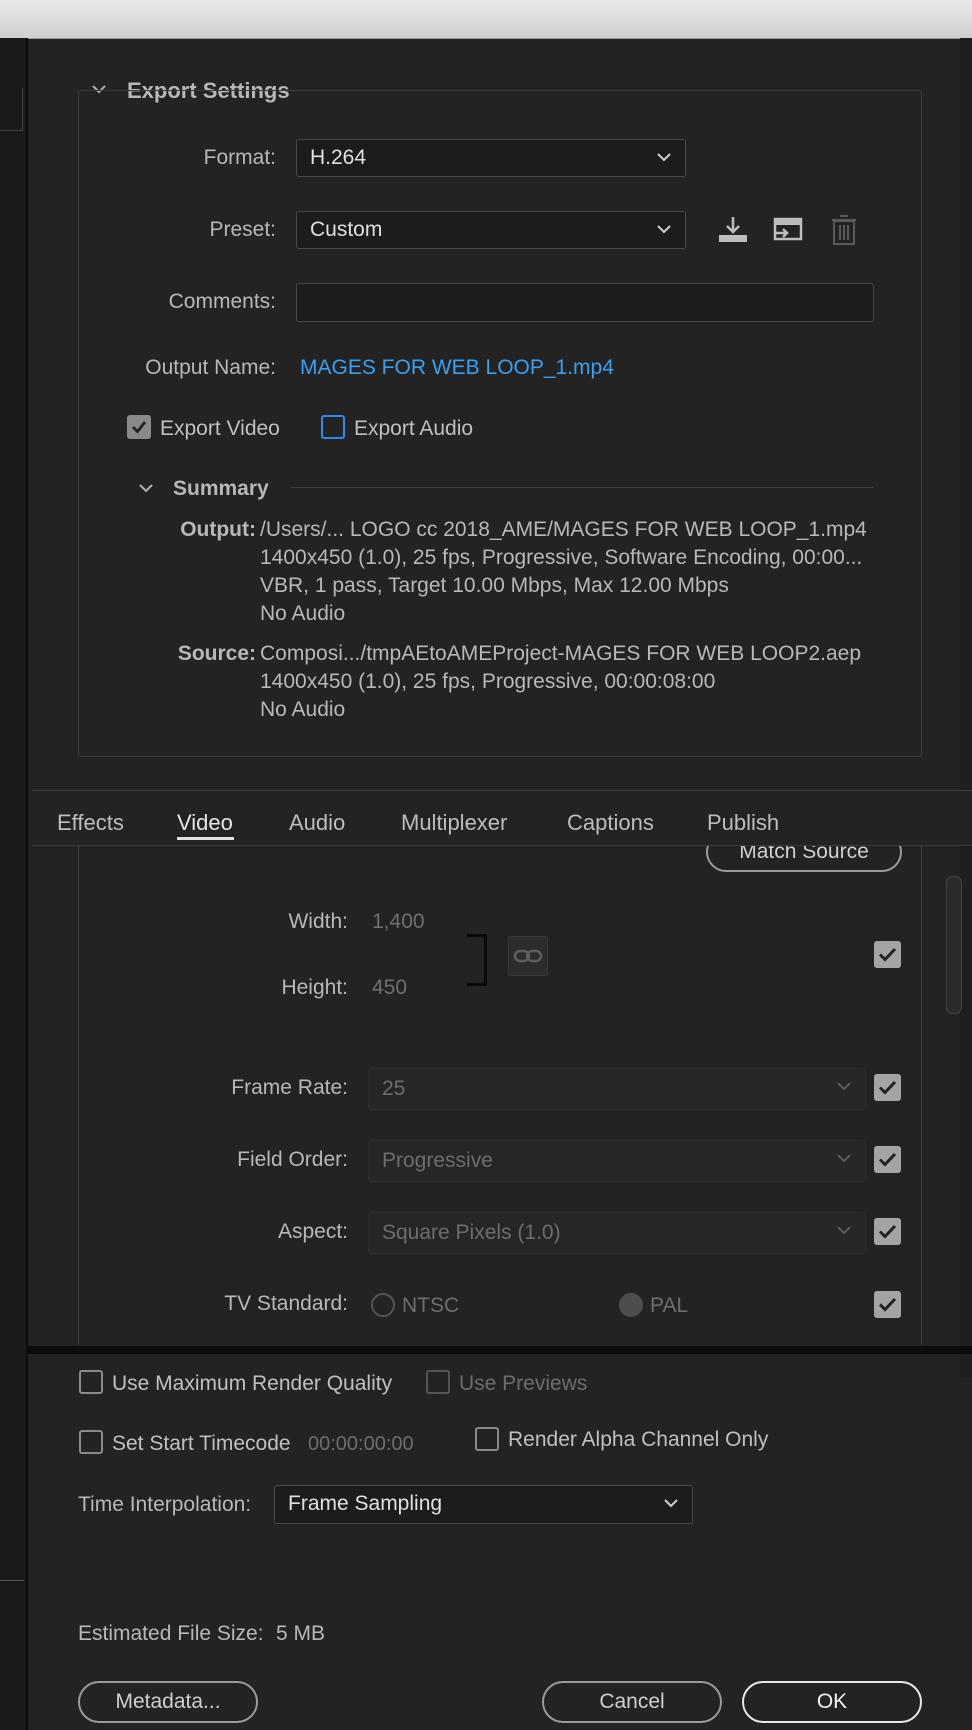 This screenshot has height=1730, width=972. Describe the element at coordinates (788, 230) in the screenshot. I see `import-preset-button` at that location.